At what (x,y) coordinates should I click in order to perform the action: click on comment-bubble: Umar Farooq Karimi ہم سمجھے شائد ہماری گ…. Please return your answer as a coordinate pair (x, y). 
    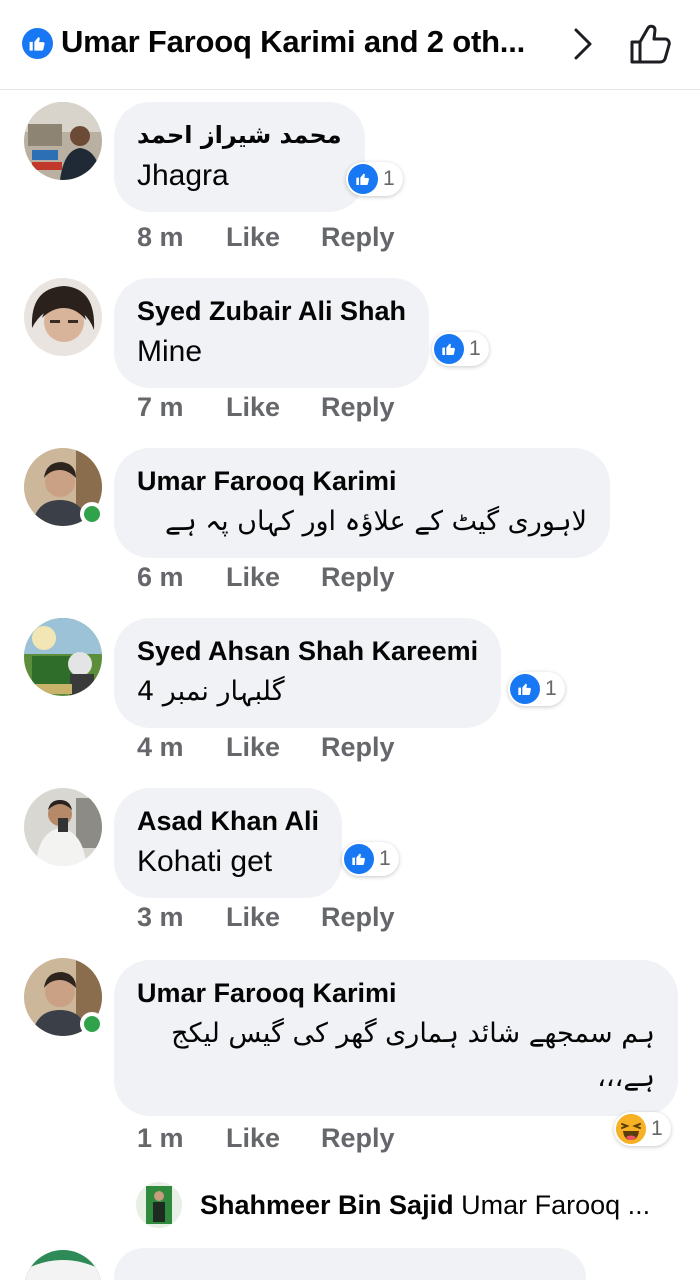
    Looking at the image, I should click on (396, 1038).